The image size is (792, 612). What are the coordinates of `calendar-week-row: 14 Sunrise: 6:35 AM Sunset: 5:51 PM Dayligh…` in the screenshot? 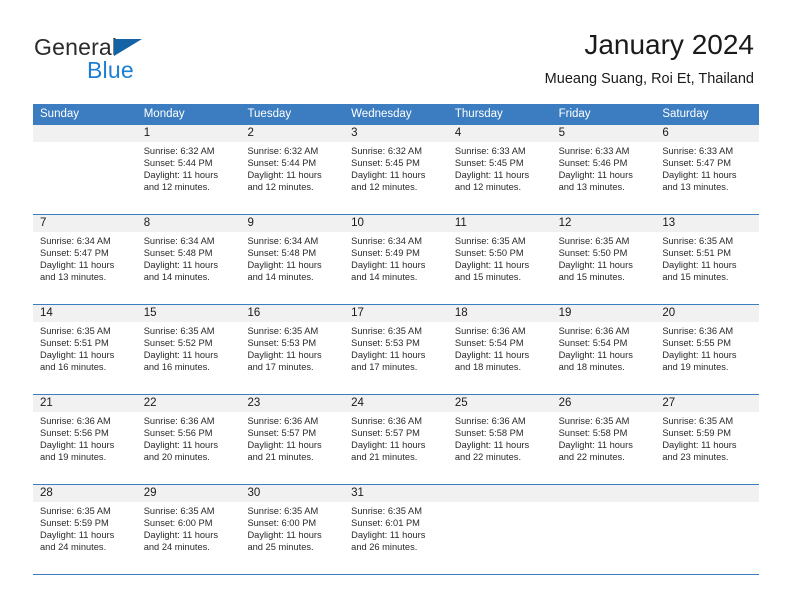 It's located at (396, 350).